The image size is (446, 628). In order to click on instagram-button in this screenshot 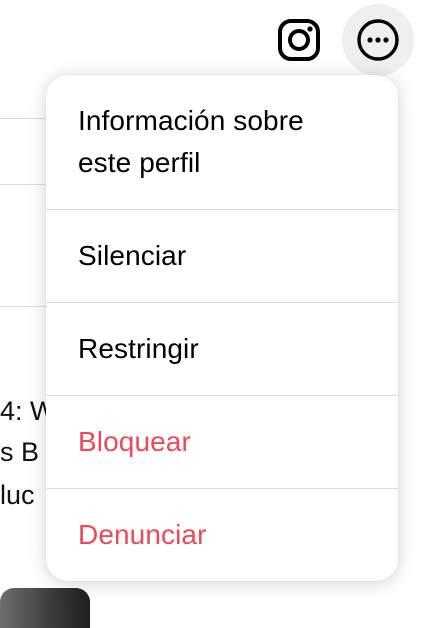, I will do `click(299, 40)`.